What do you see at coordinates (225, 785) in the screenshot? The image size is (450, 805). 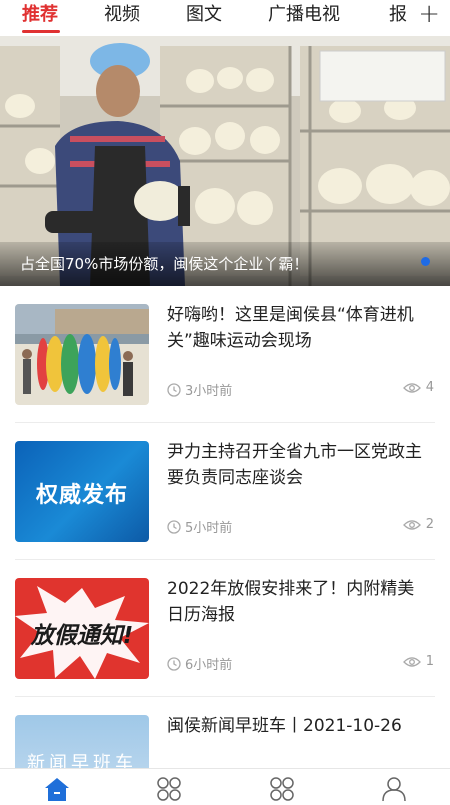 I see `bottom-navigation` at bounding box center [225, 785].